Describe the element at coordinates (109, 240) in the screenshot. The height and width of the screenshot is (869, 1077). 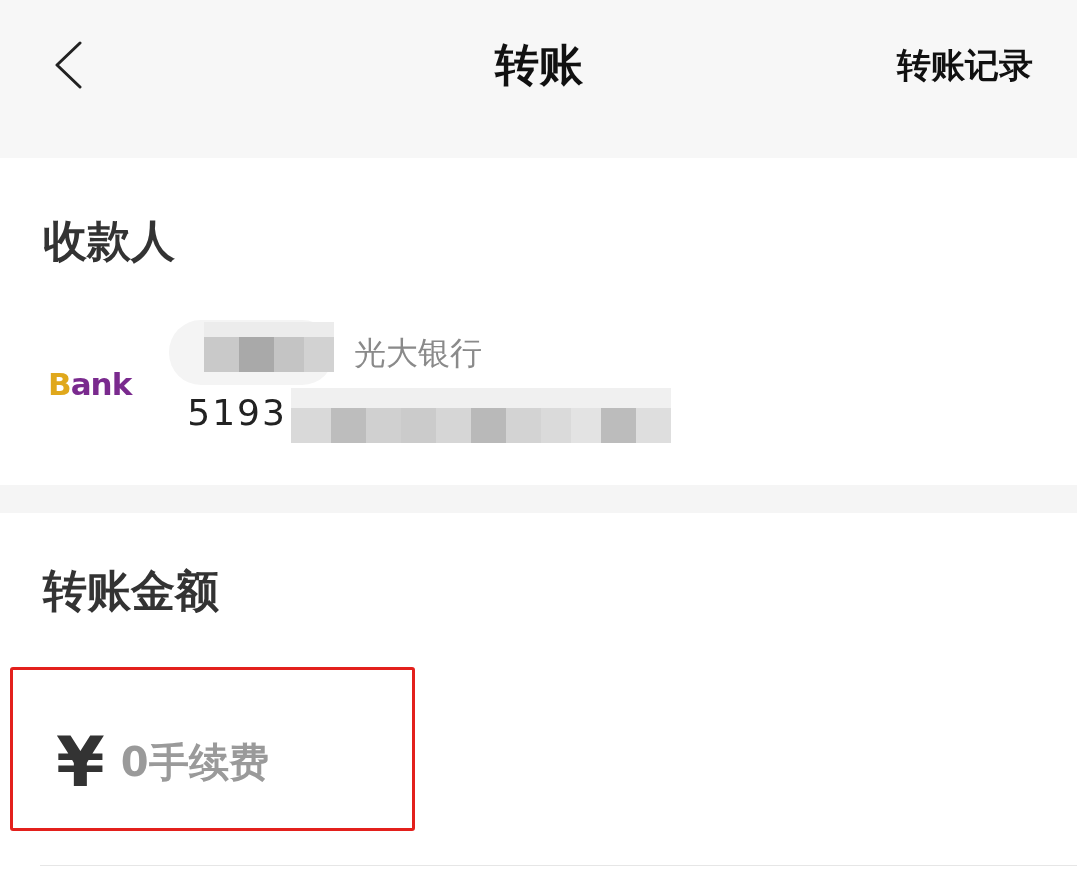
I see `payee-heading: 收款人` at that location.